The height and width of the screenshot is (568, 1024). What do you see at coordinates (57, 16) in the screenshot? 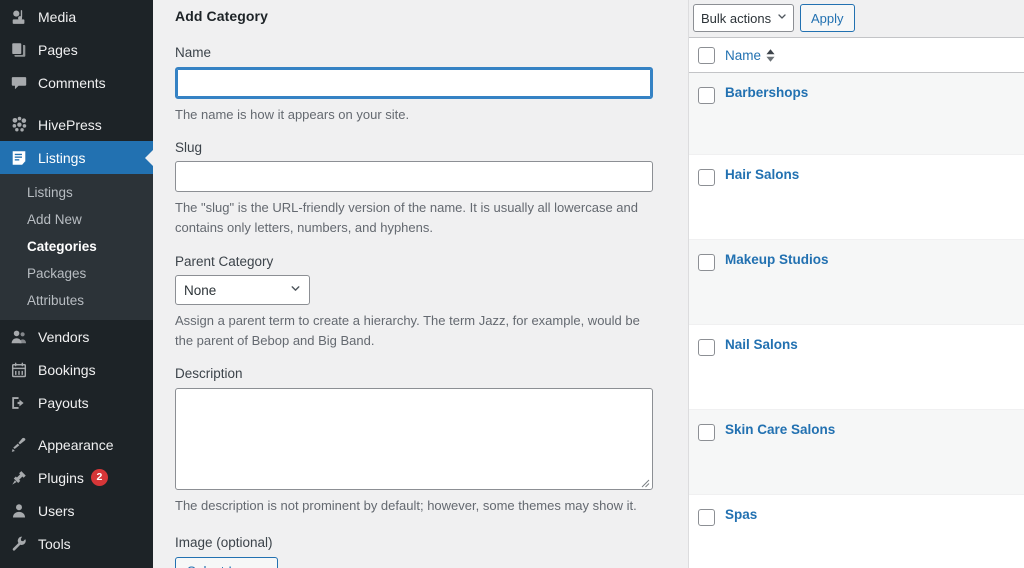
I see `sidebar-item-label: Media` at bounding box center [57, 16].